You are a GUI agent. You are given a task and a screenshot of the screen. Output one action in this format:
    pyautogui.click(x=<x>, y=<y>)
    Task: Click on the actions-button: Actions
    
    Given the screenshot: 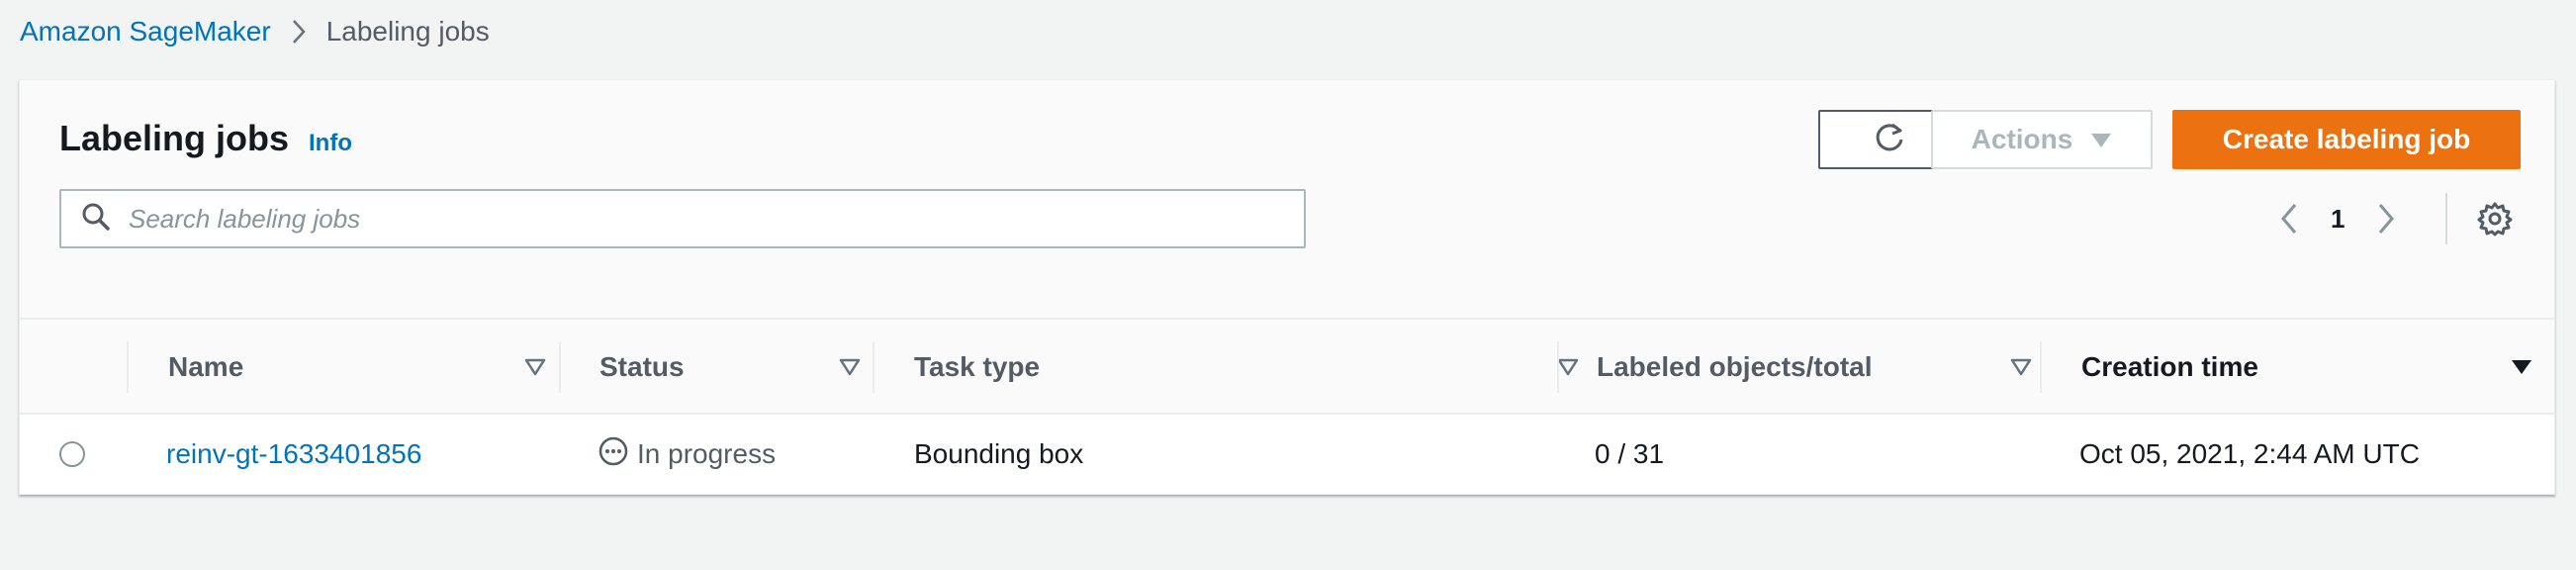 What is the action you would take?
    pyautogui.click(x=2042, y=139)
    